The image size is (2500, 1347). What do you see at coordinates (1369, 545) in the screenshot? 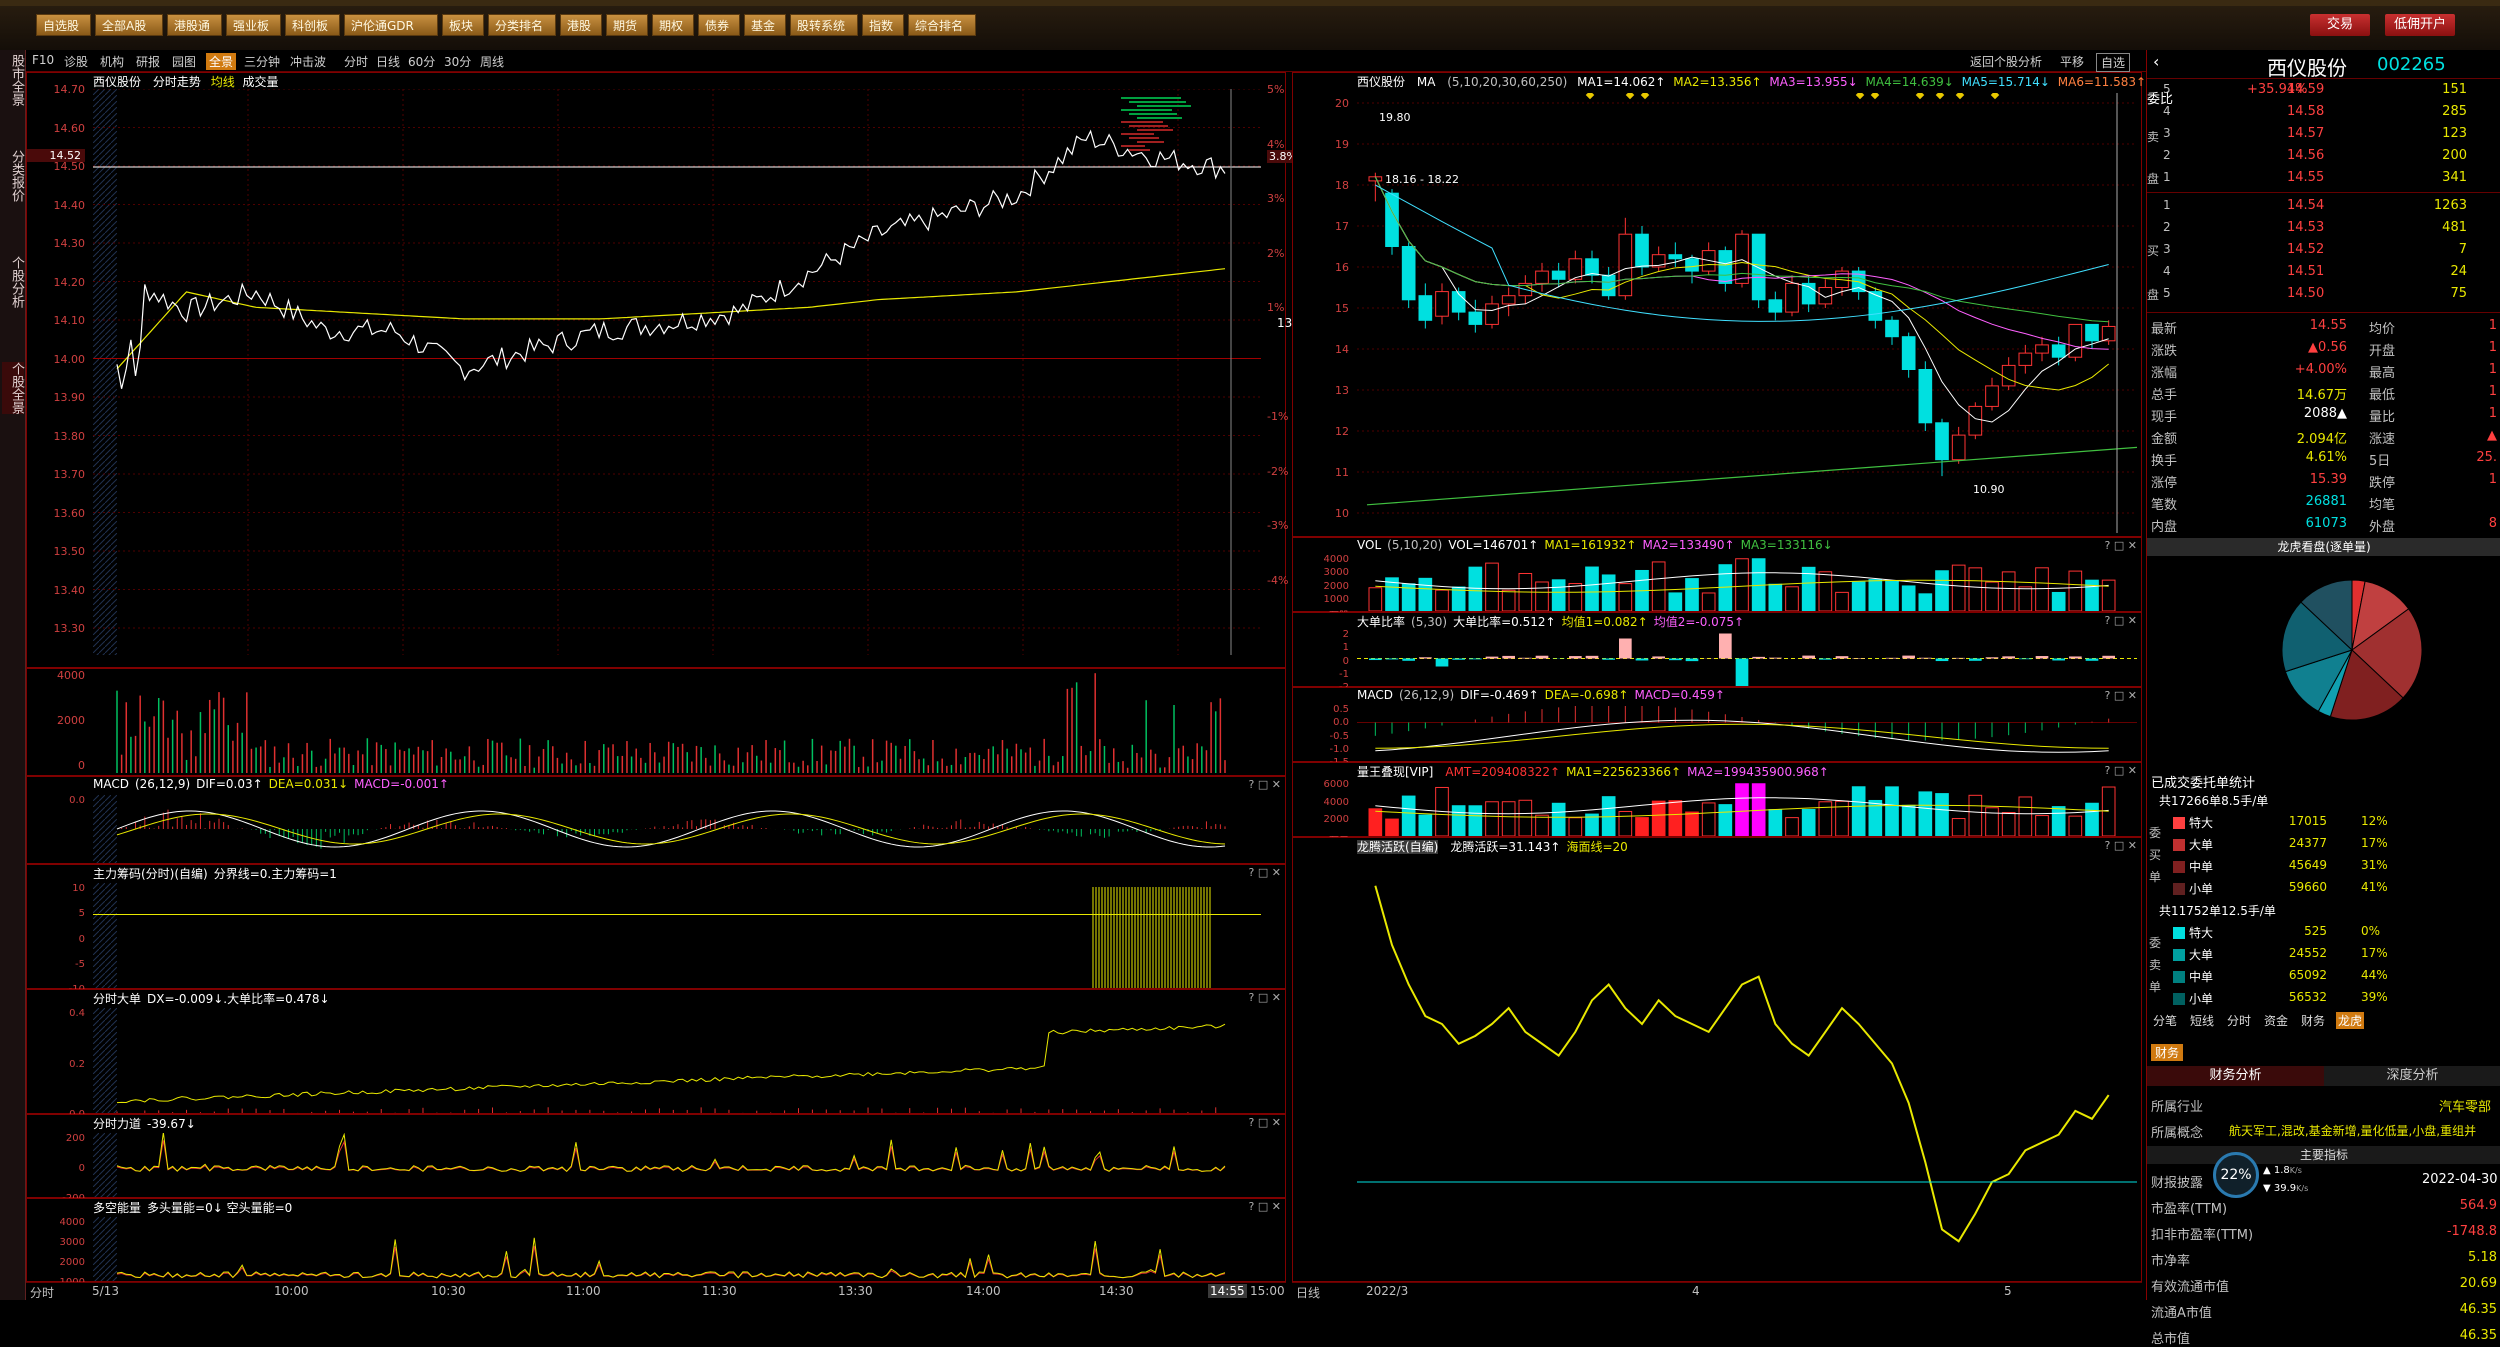
I see `subchart-name: VOL` at bounding box center [1369, 545].